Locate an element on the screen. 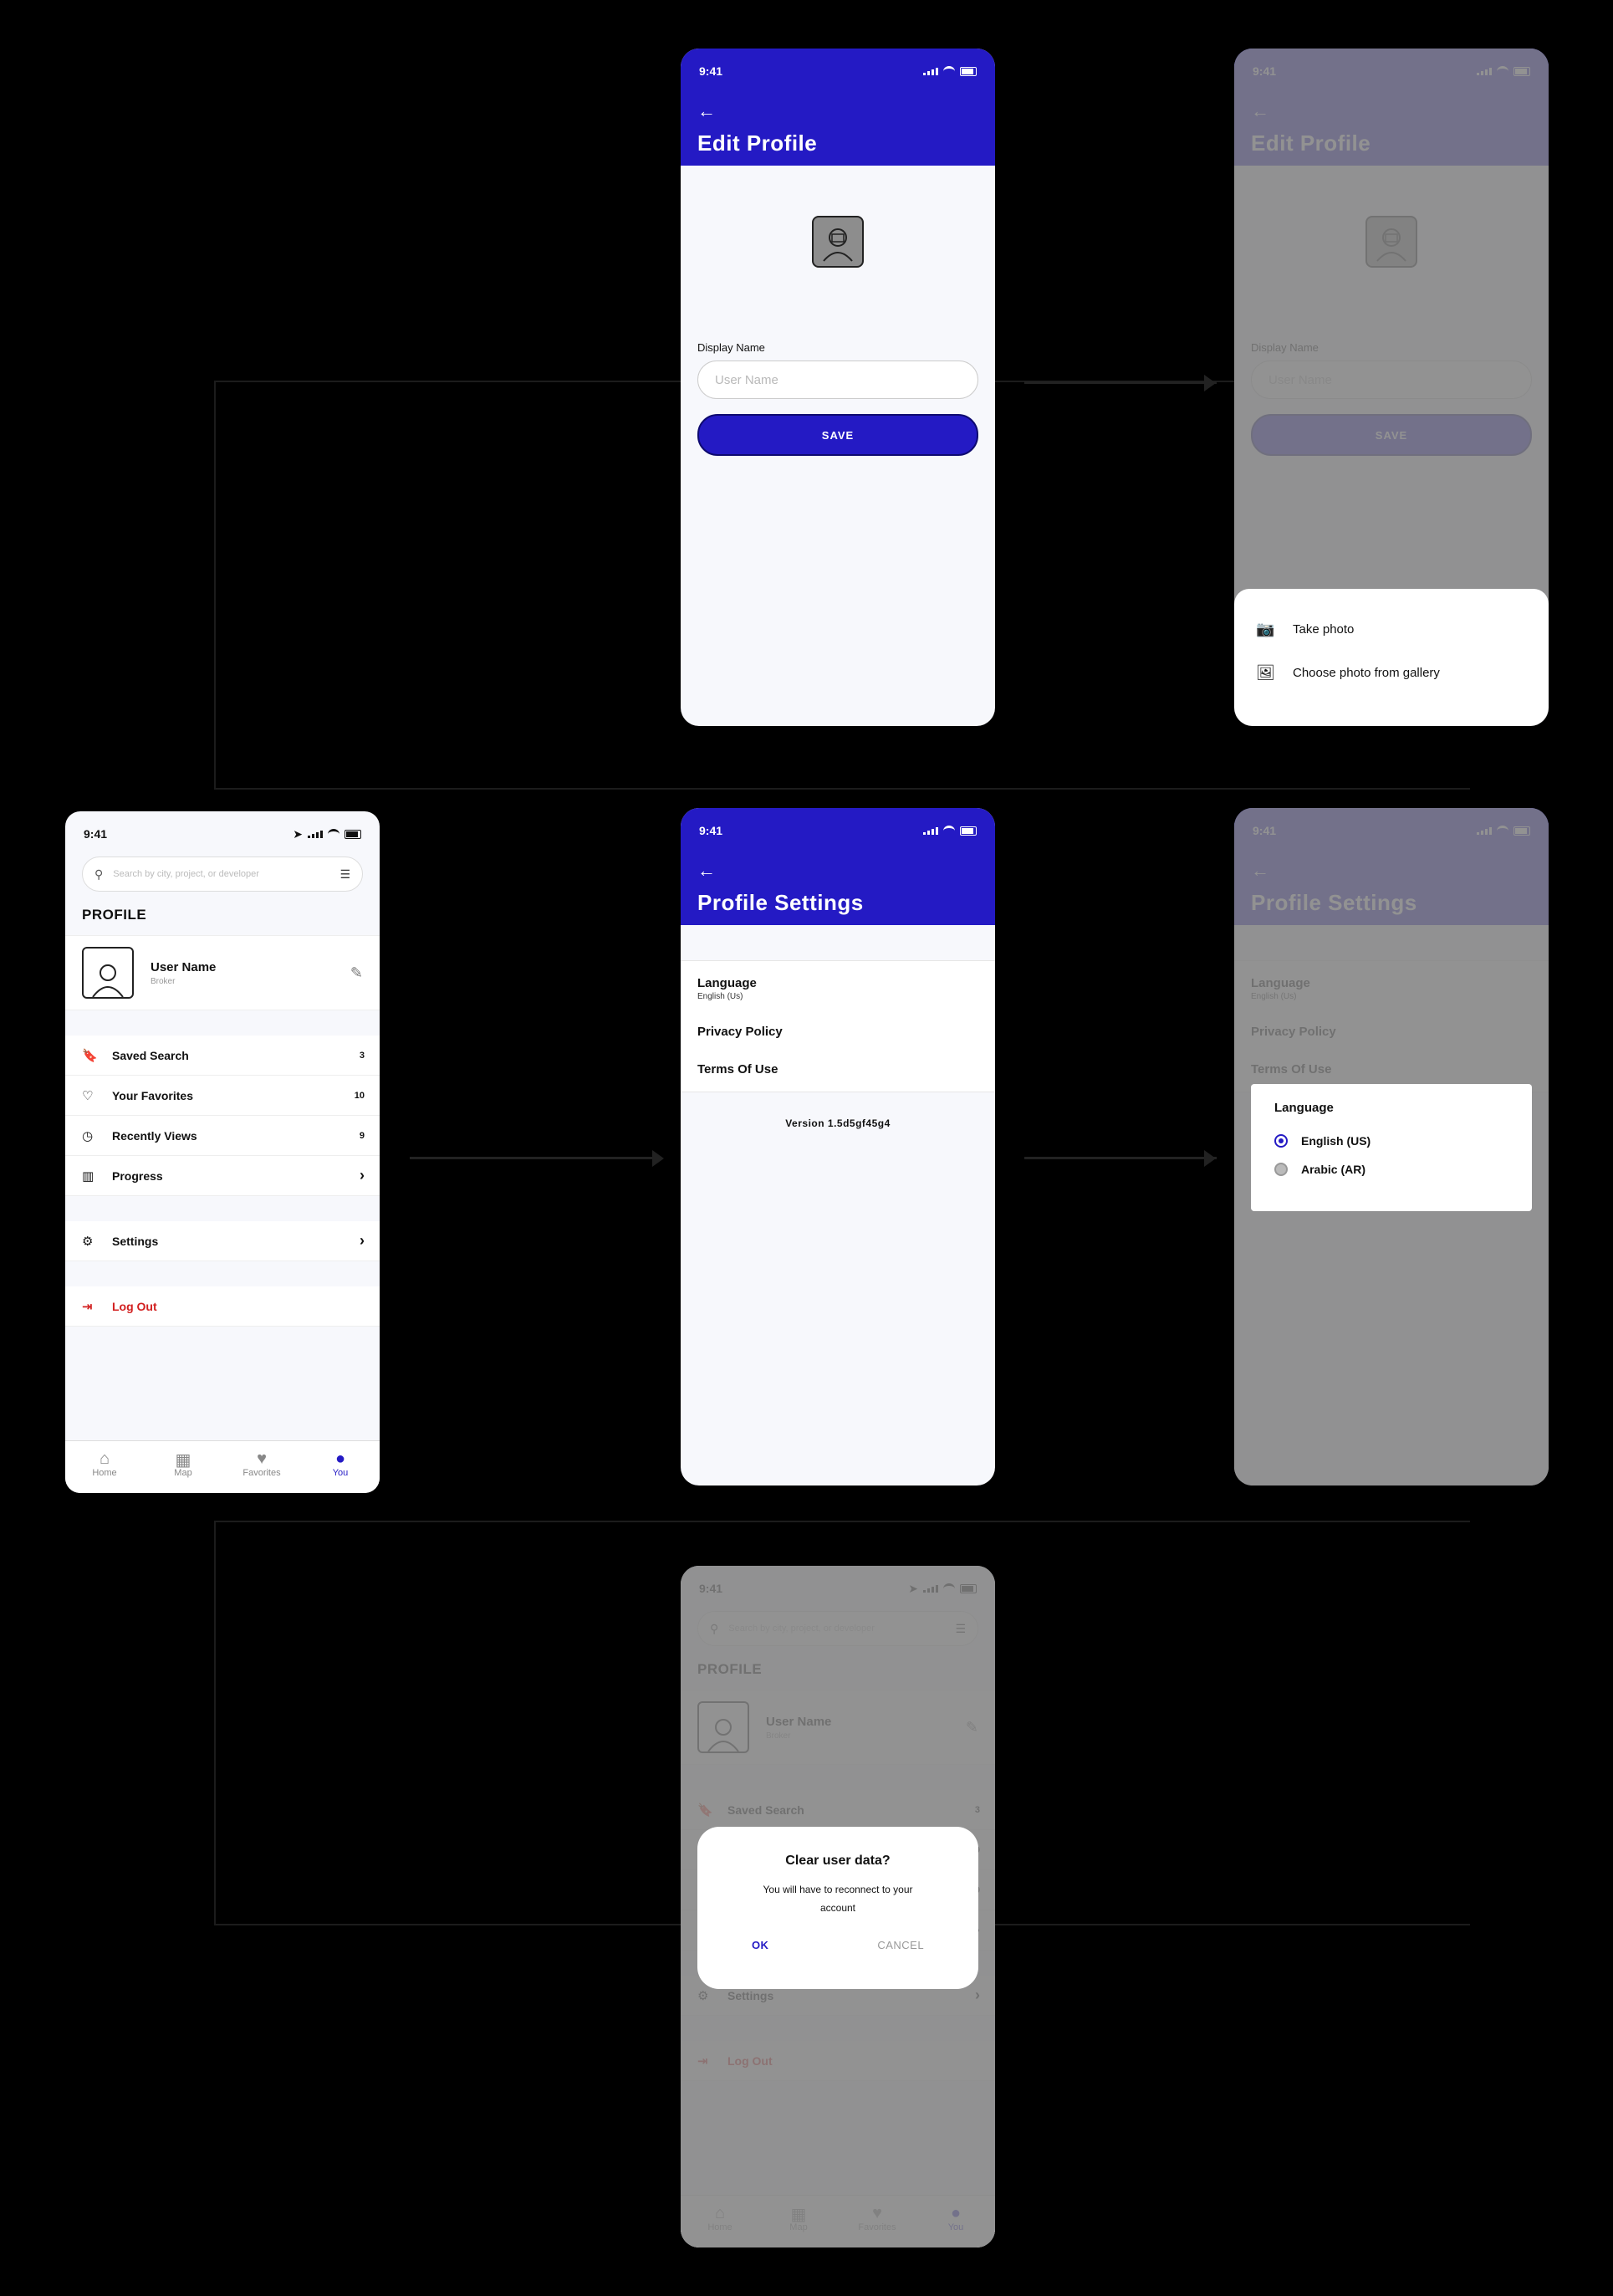 Image resolution: width=1613 pixels, height=2296 pixels. settings-item-privacy: Privacy Policy is located at coordinates (838, 1032).